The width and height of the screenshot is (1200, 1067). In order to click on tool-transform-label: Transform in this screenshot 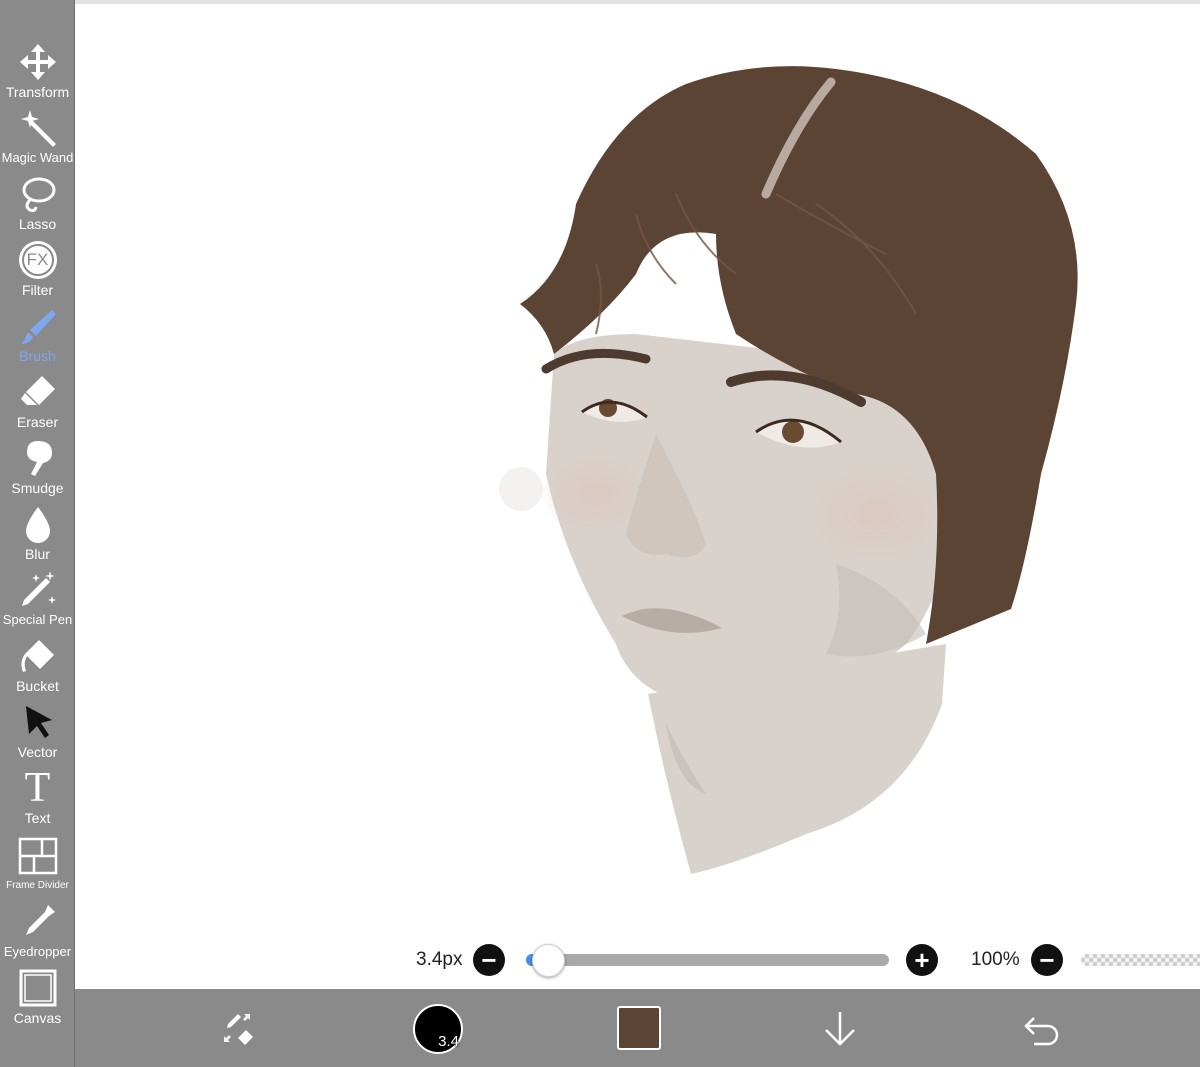, I will do `click(37, 92)`.